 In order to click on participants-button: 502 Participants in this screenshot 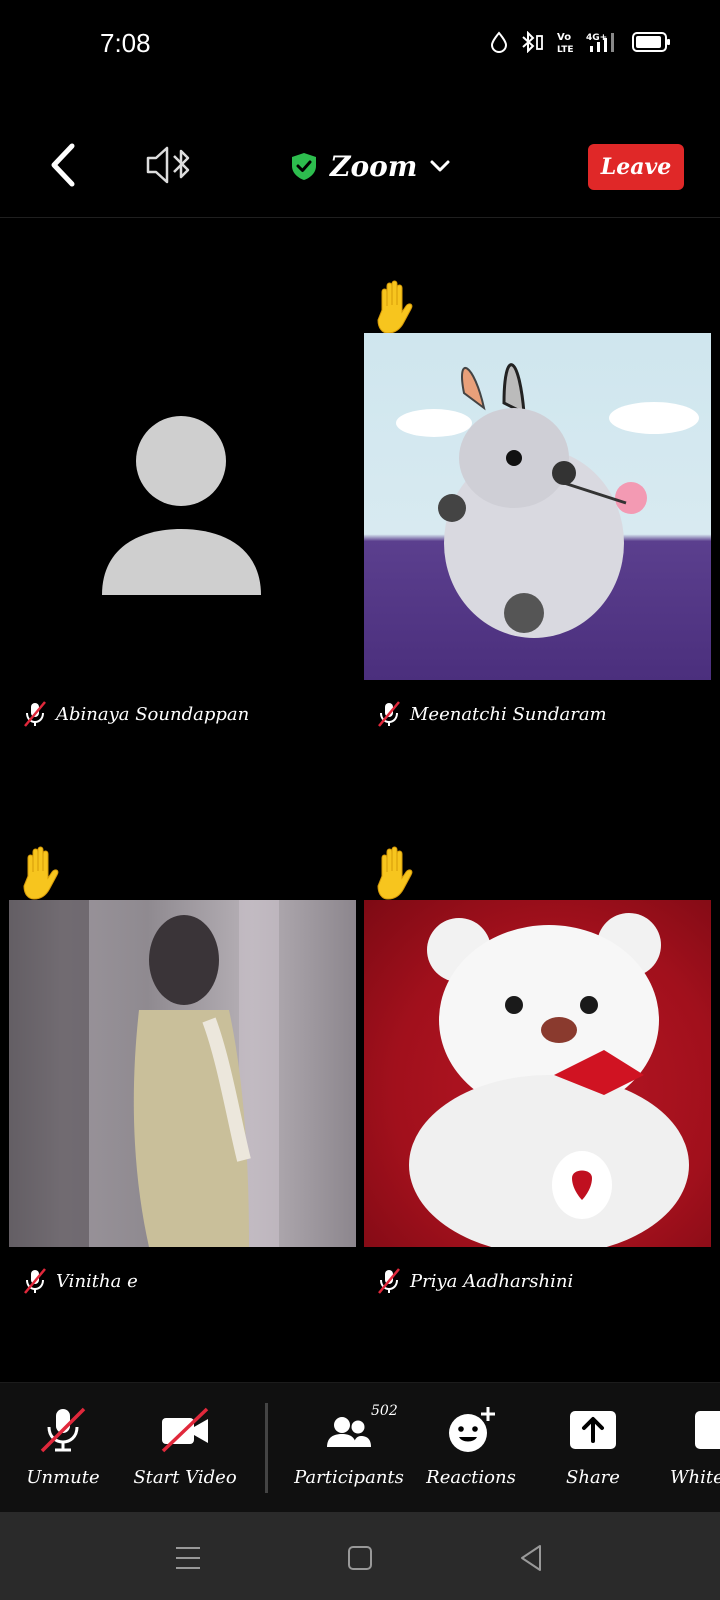, I will do `click(349, 1451)`.